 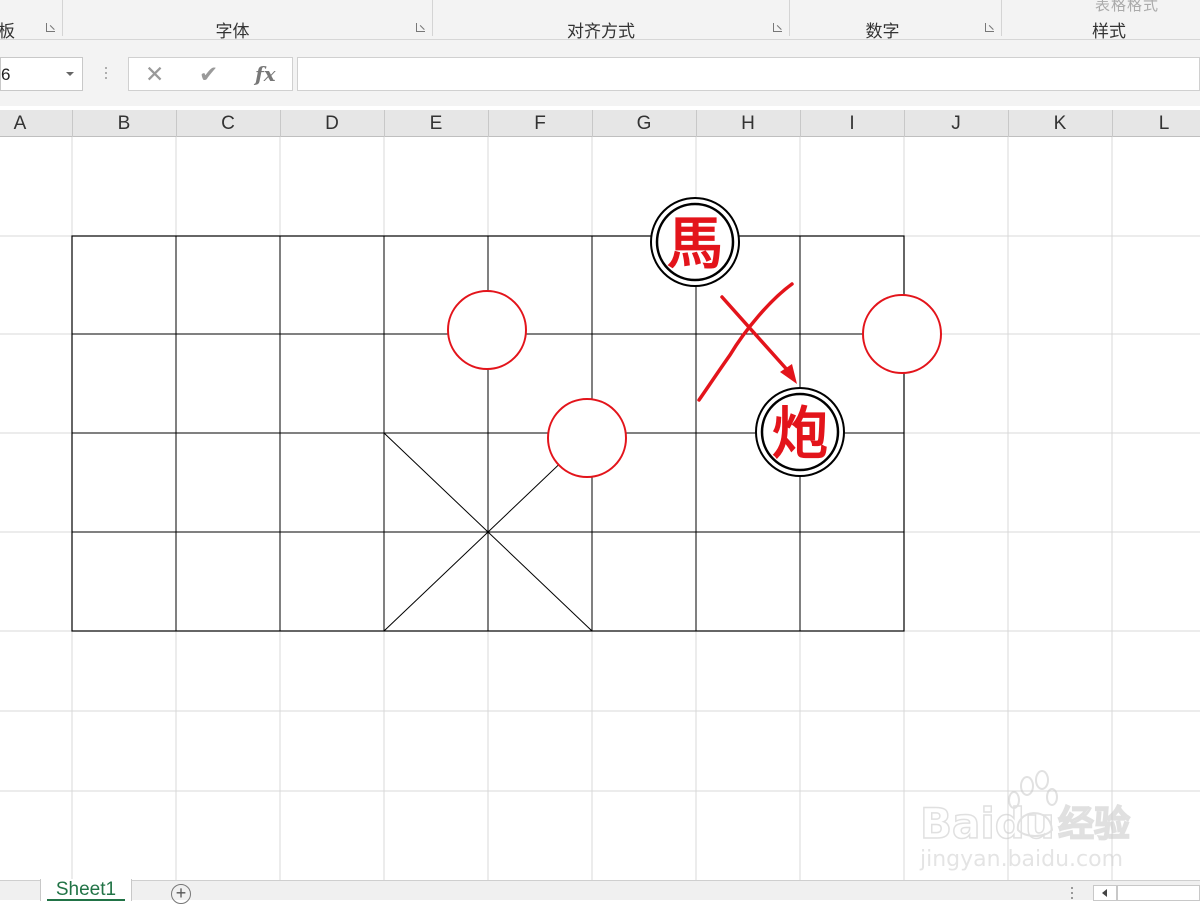 I want to click on piece-char: 馬, so click(x=695, y=244).